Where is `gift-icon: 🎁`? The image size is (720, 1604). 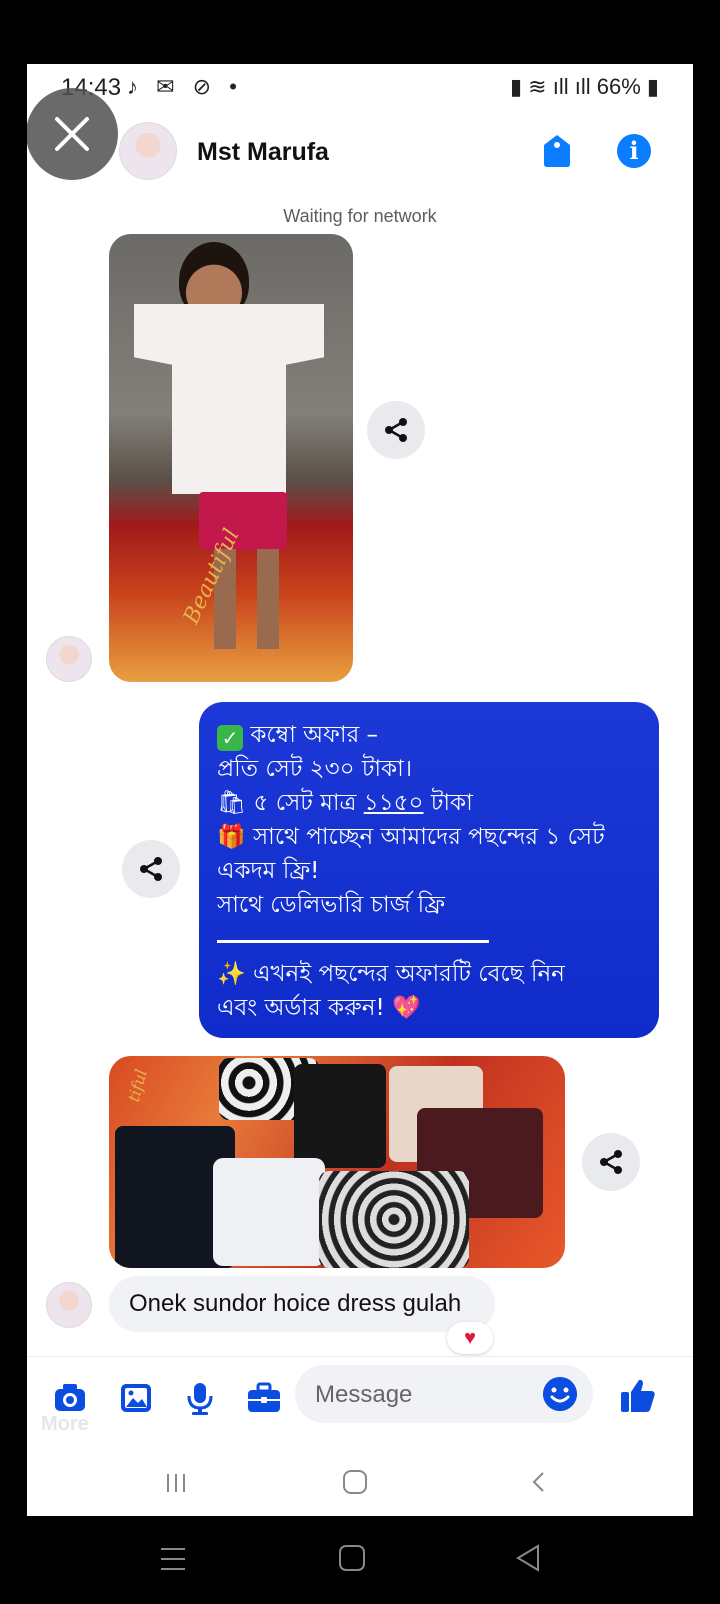 gift-icon: 🎁 is located at coordinates (231, 837).